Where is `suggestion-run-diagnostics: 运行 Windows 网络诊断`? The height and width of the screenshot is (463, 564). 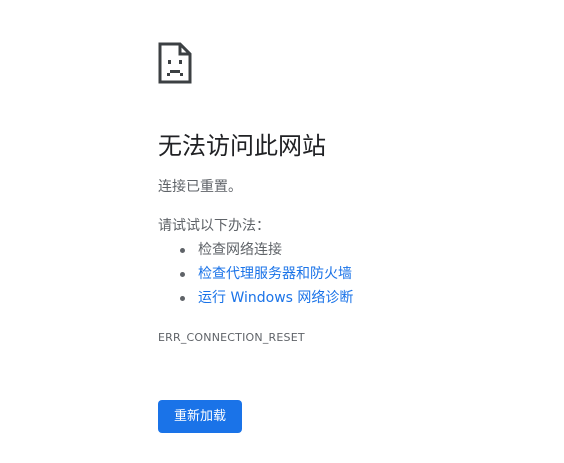 suggestion-run-diagnostics: 运行 Windows 网络诊断 is located at coordinates (266, 300).